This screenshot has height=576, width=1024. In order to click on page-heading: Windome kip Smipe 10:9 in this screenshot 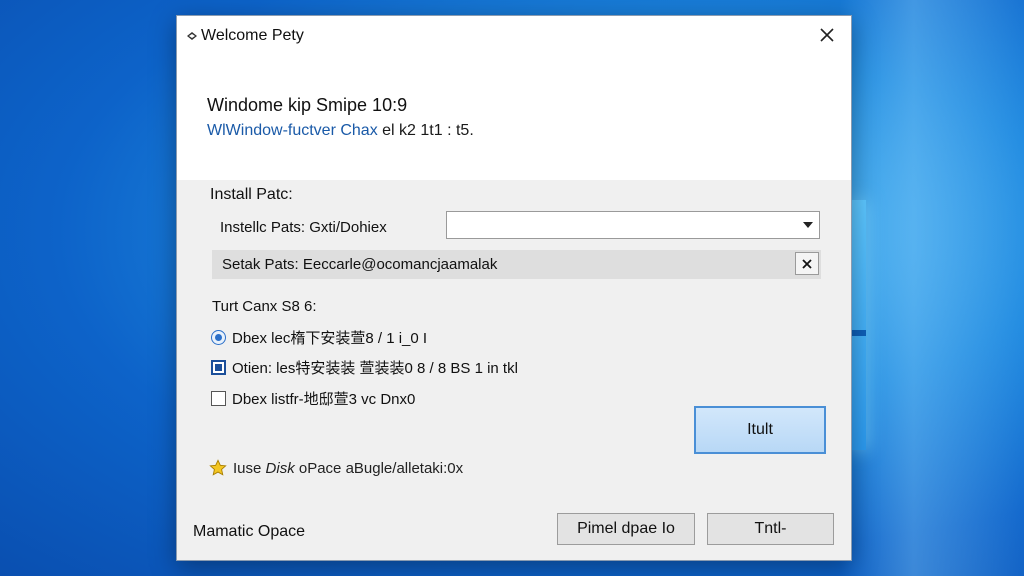, I will do `click(307, 105)`.